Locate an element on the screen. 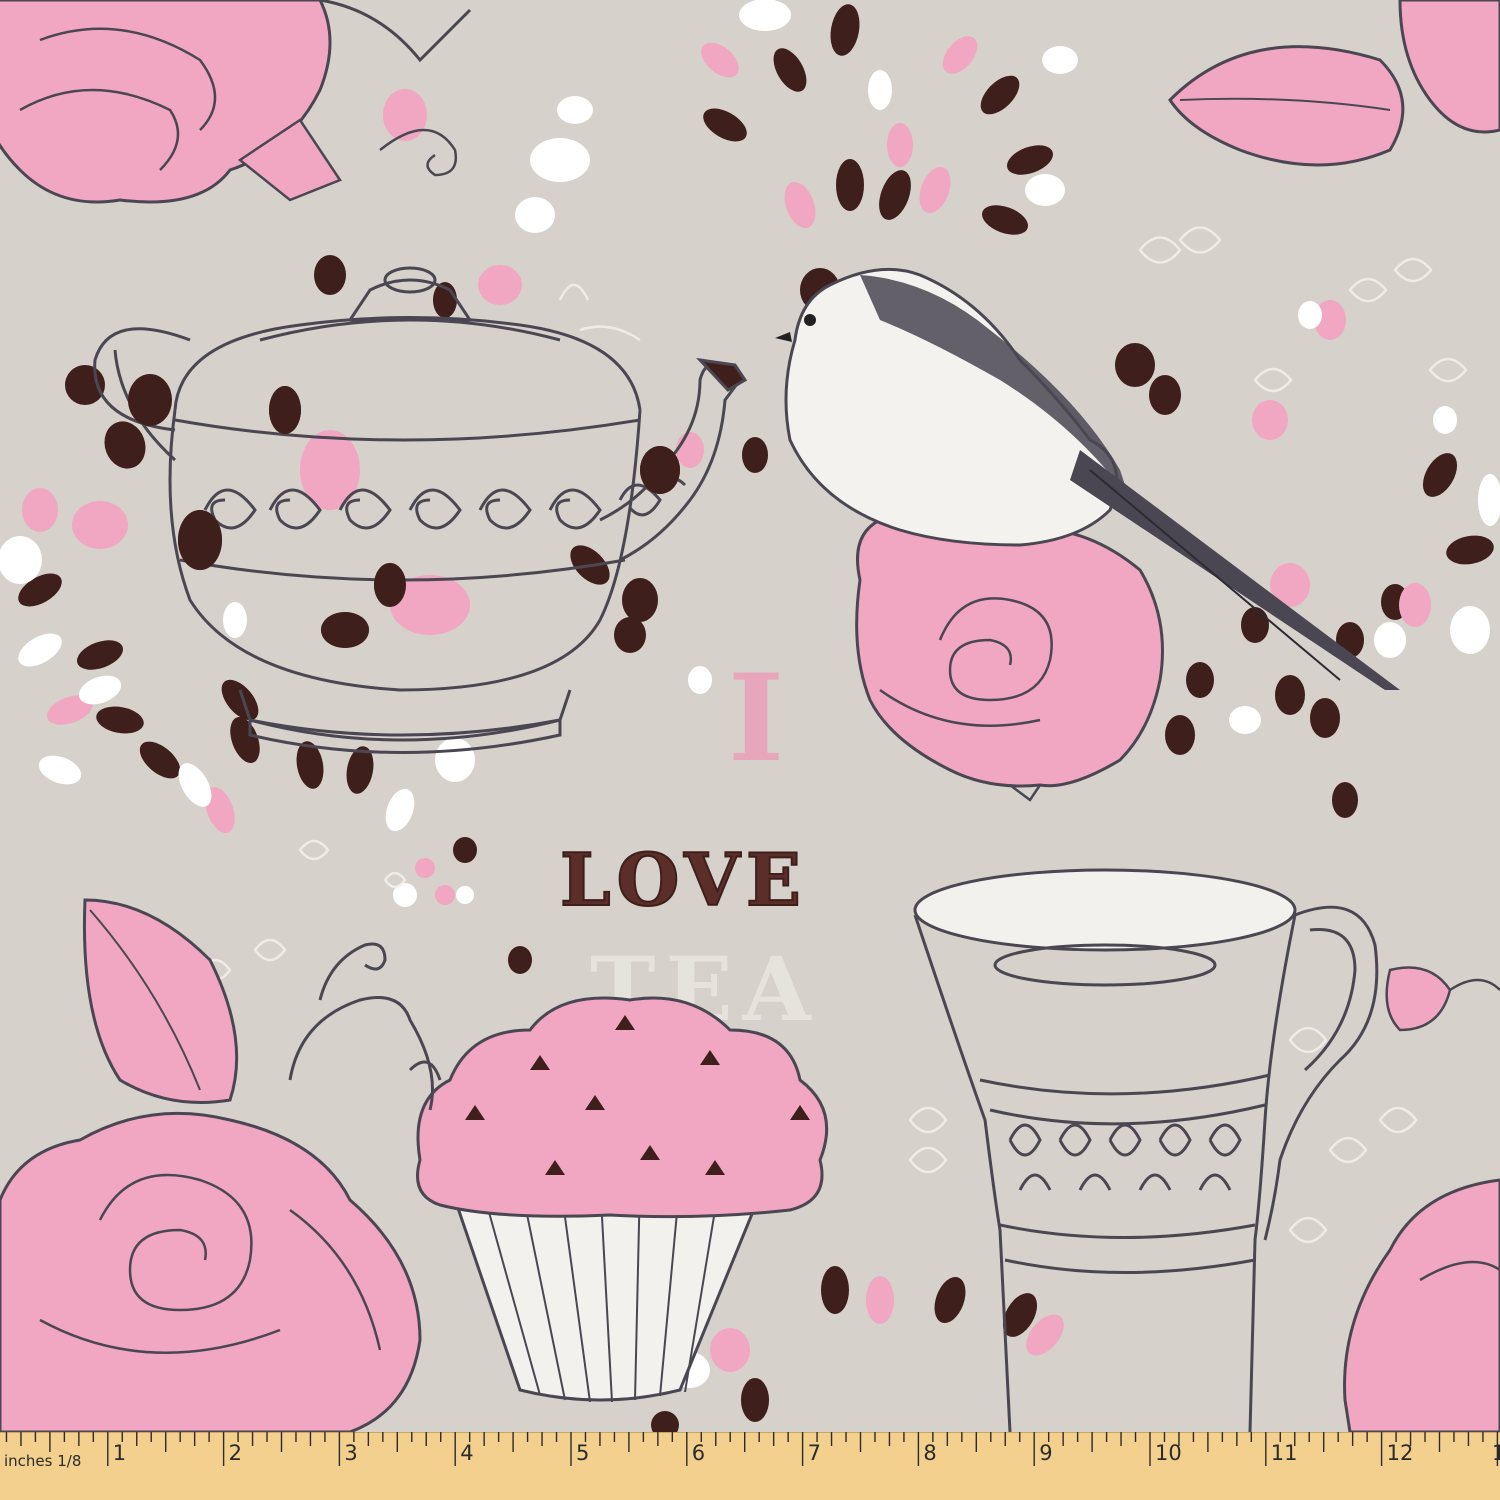  ruler-number: 2 is located at coordinates (235, 1453).